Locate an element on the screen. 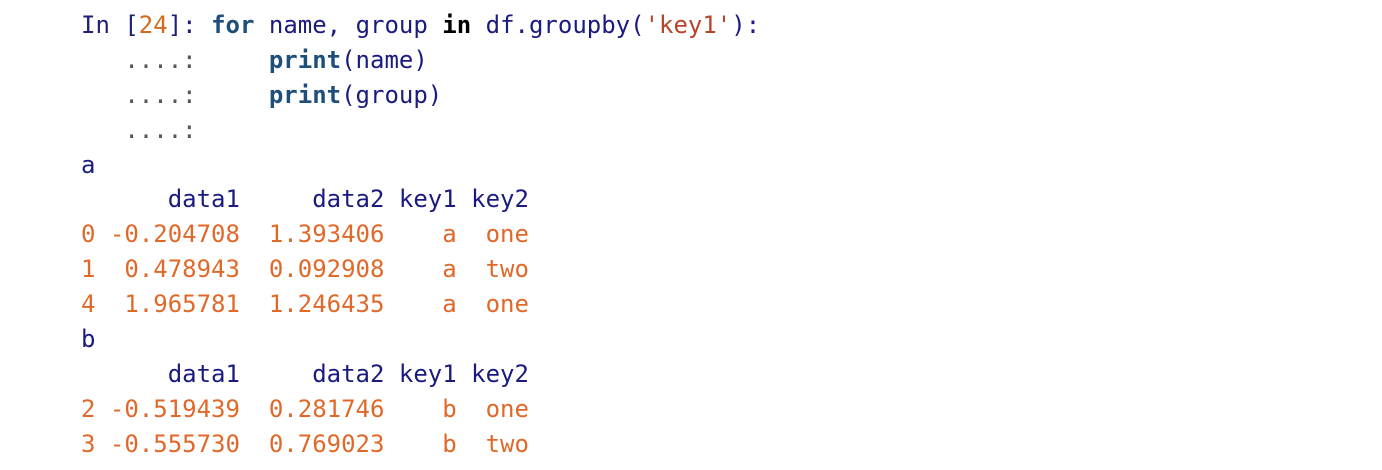  row-values: -0.204708 1.393406 a one is located at coordinates (312, 234).